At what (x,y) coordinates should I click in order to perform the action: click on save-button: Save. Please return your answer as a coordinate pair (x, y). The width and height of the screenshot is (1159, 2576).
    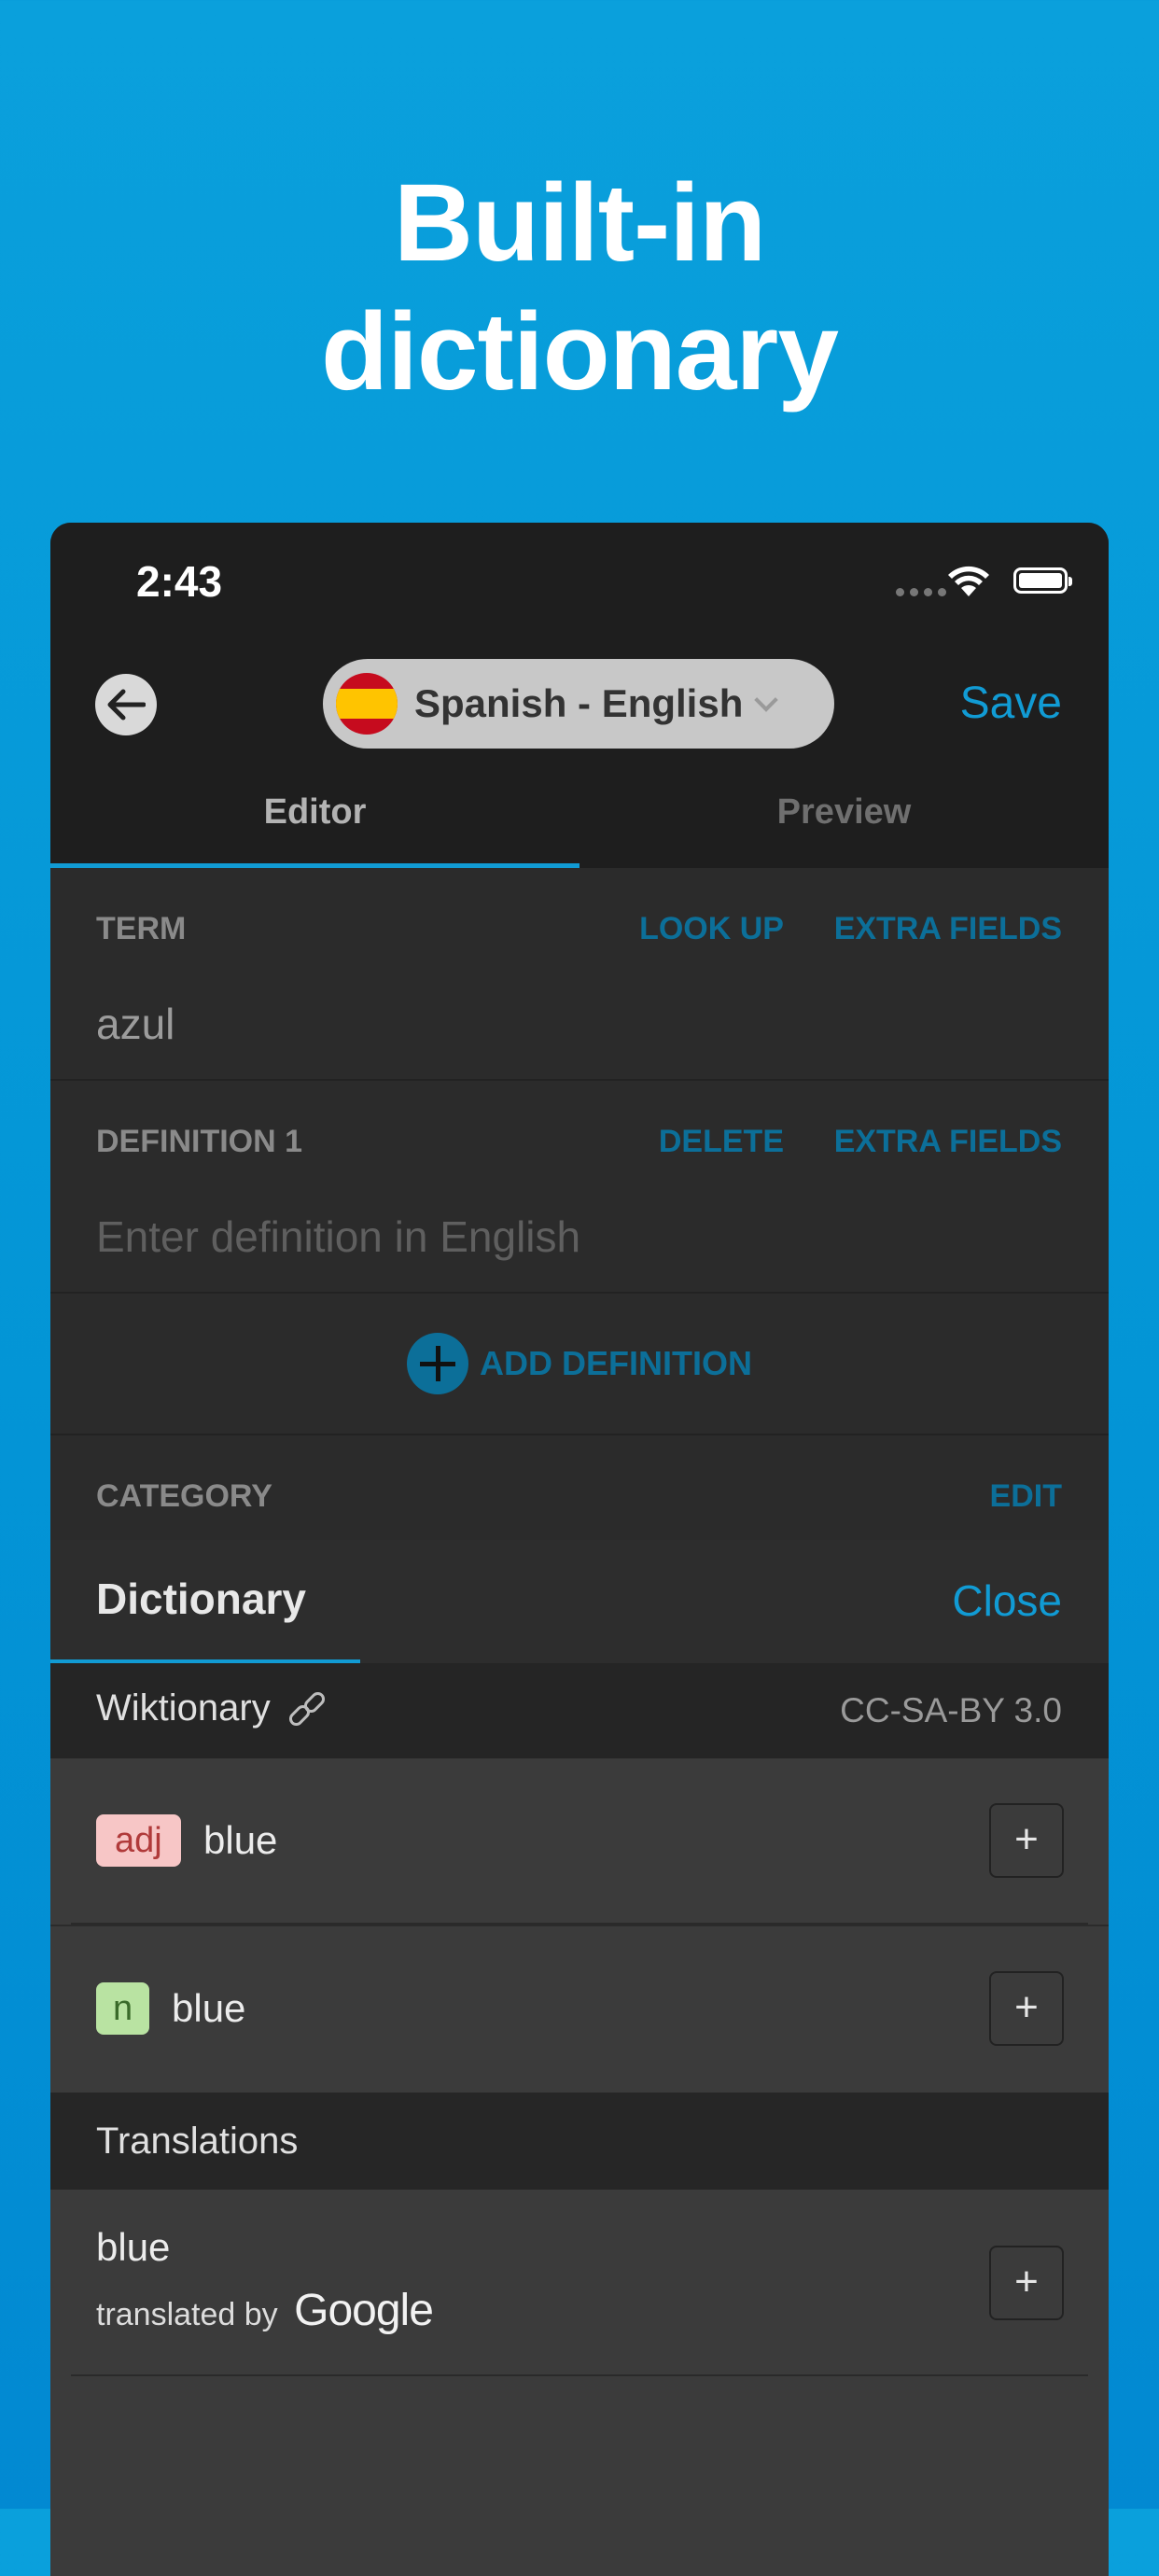
    Looking at the image, I should click on (1011, 703).